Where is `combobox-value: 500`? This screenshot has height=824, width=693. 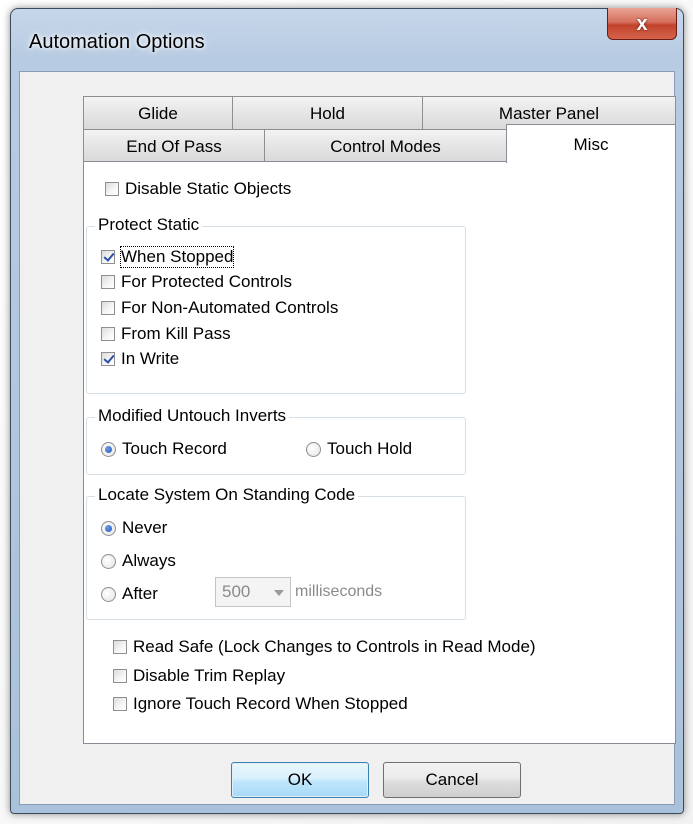
combobox-value: 500 is located at coordinates (236, 591).